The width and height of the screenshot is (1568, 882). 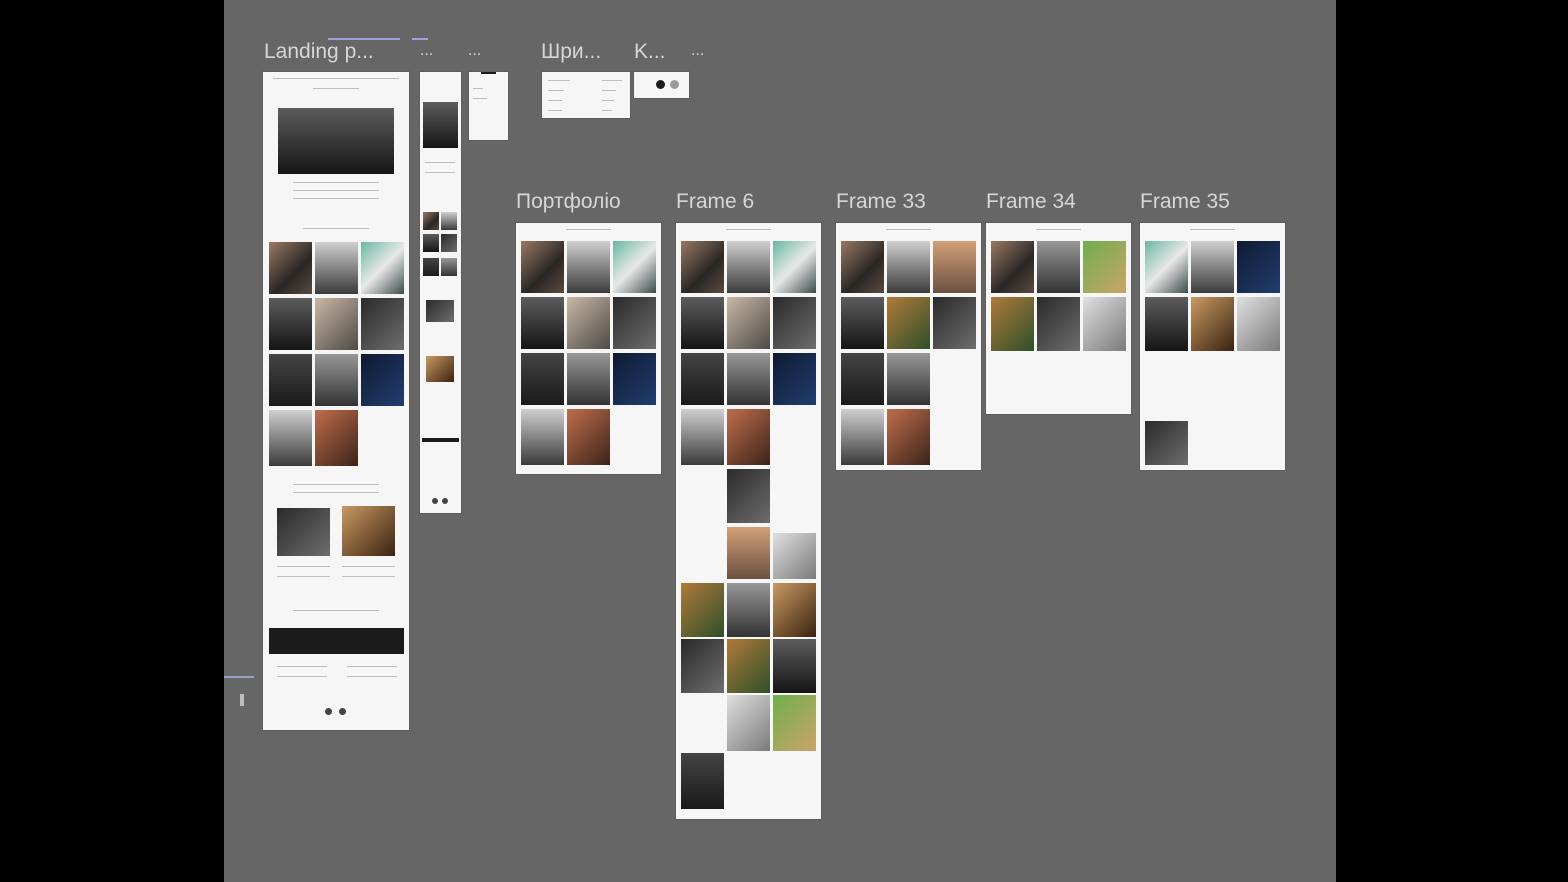 I want to click on frame-small, so click(x=488, y=106).